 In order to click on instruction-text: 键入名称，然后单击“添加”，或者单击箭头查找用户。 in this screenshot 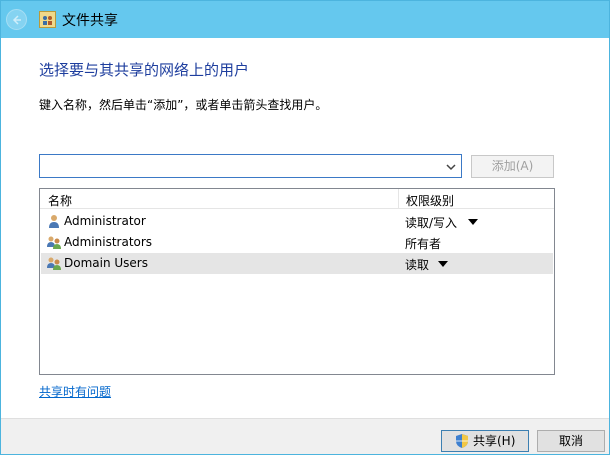, I will do `click(183, 105)`.